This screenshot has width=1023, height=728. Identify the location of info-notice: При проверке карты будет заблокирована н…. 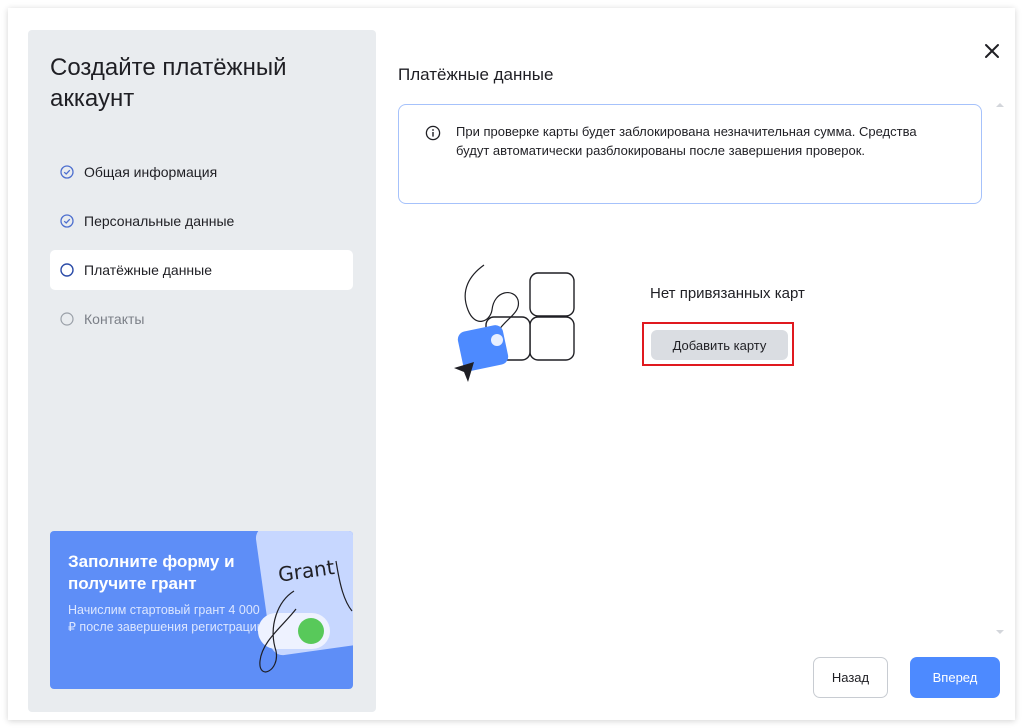
(690, 154).